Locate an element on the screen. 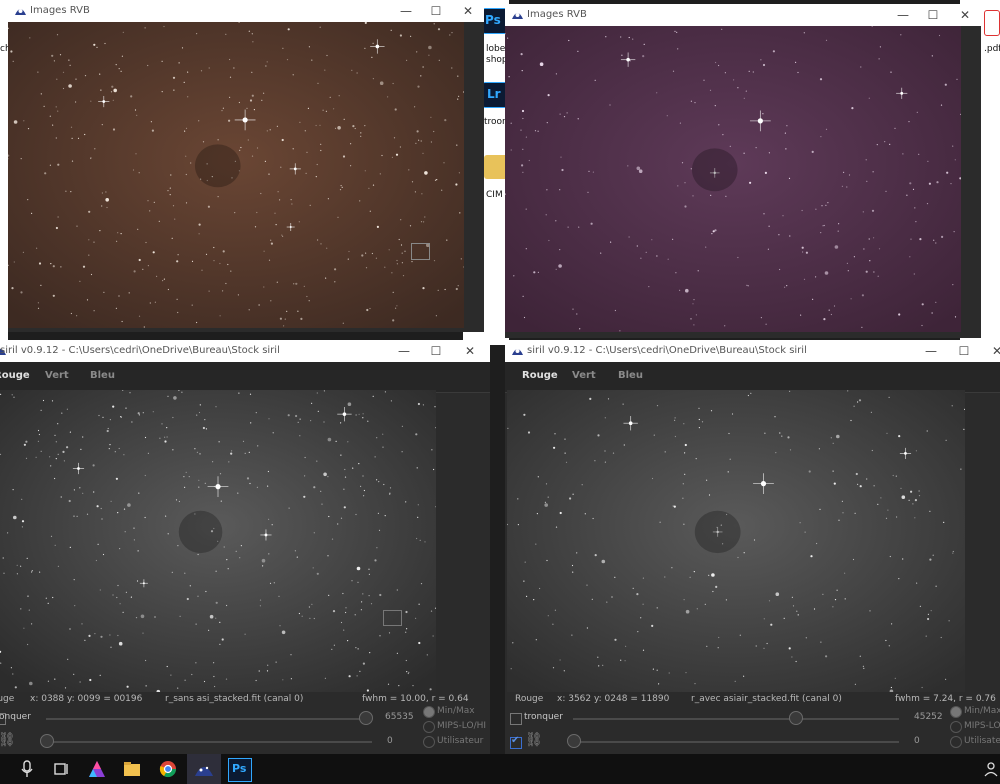 This screenshot has width=1000, height=784. photoshop-icon: Ps is located at coordinates (240, 770).